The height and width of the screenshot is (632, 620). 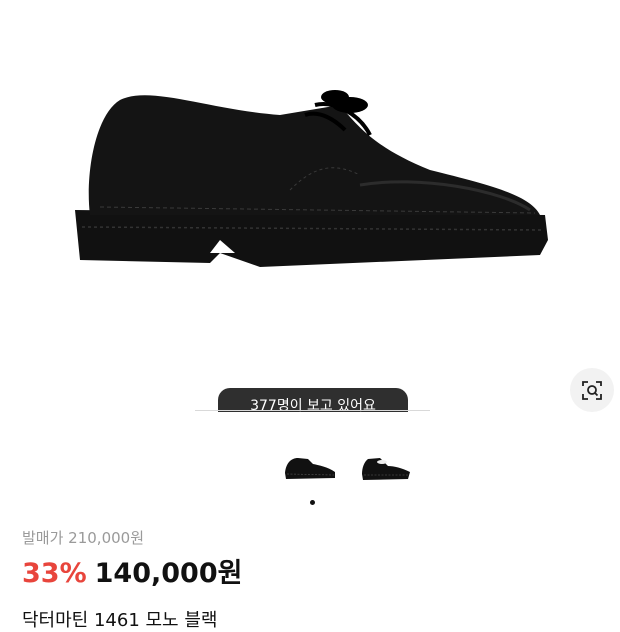 I want to click on carousel-indicator, so click(x=312, y=502).